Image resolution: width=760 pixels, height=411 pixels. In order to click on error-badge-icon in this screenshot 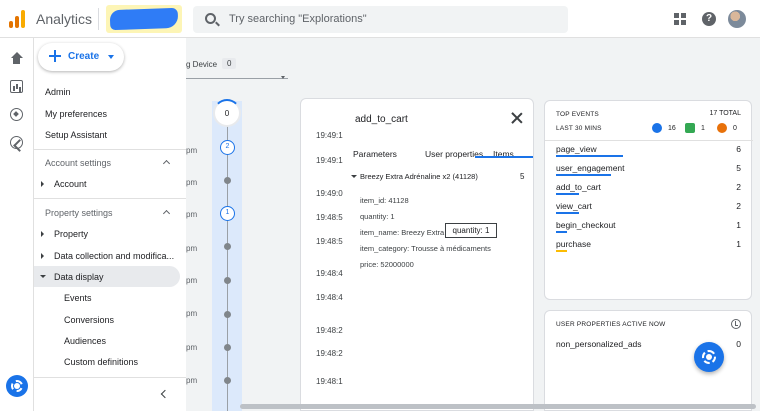, I will do `click(722, 128)`.